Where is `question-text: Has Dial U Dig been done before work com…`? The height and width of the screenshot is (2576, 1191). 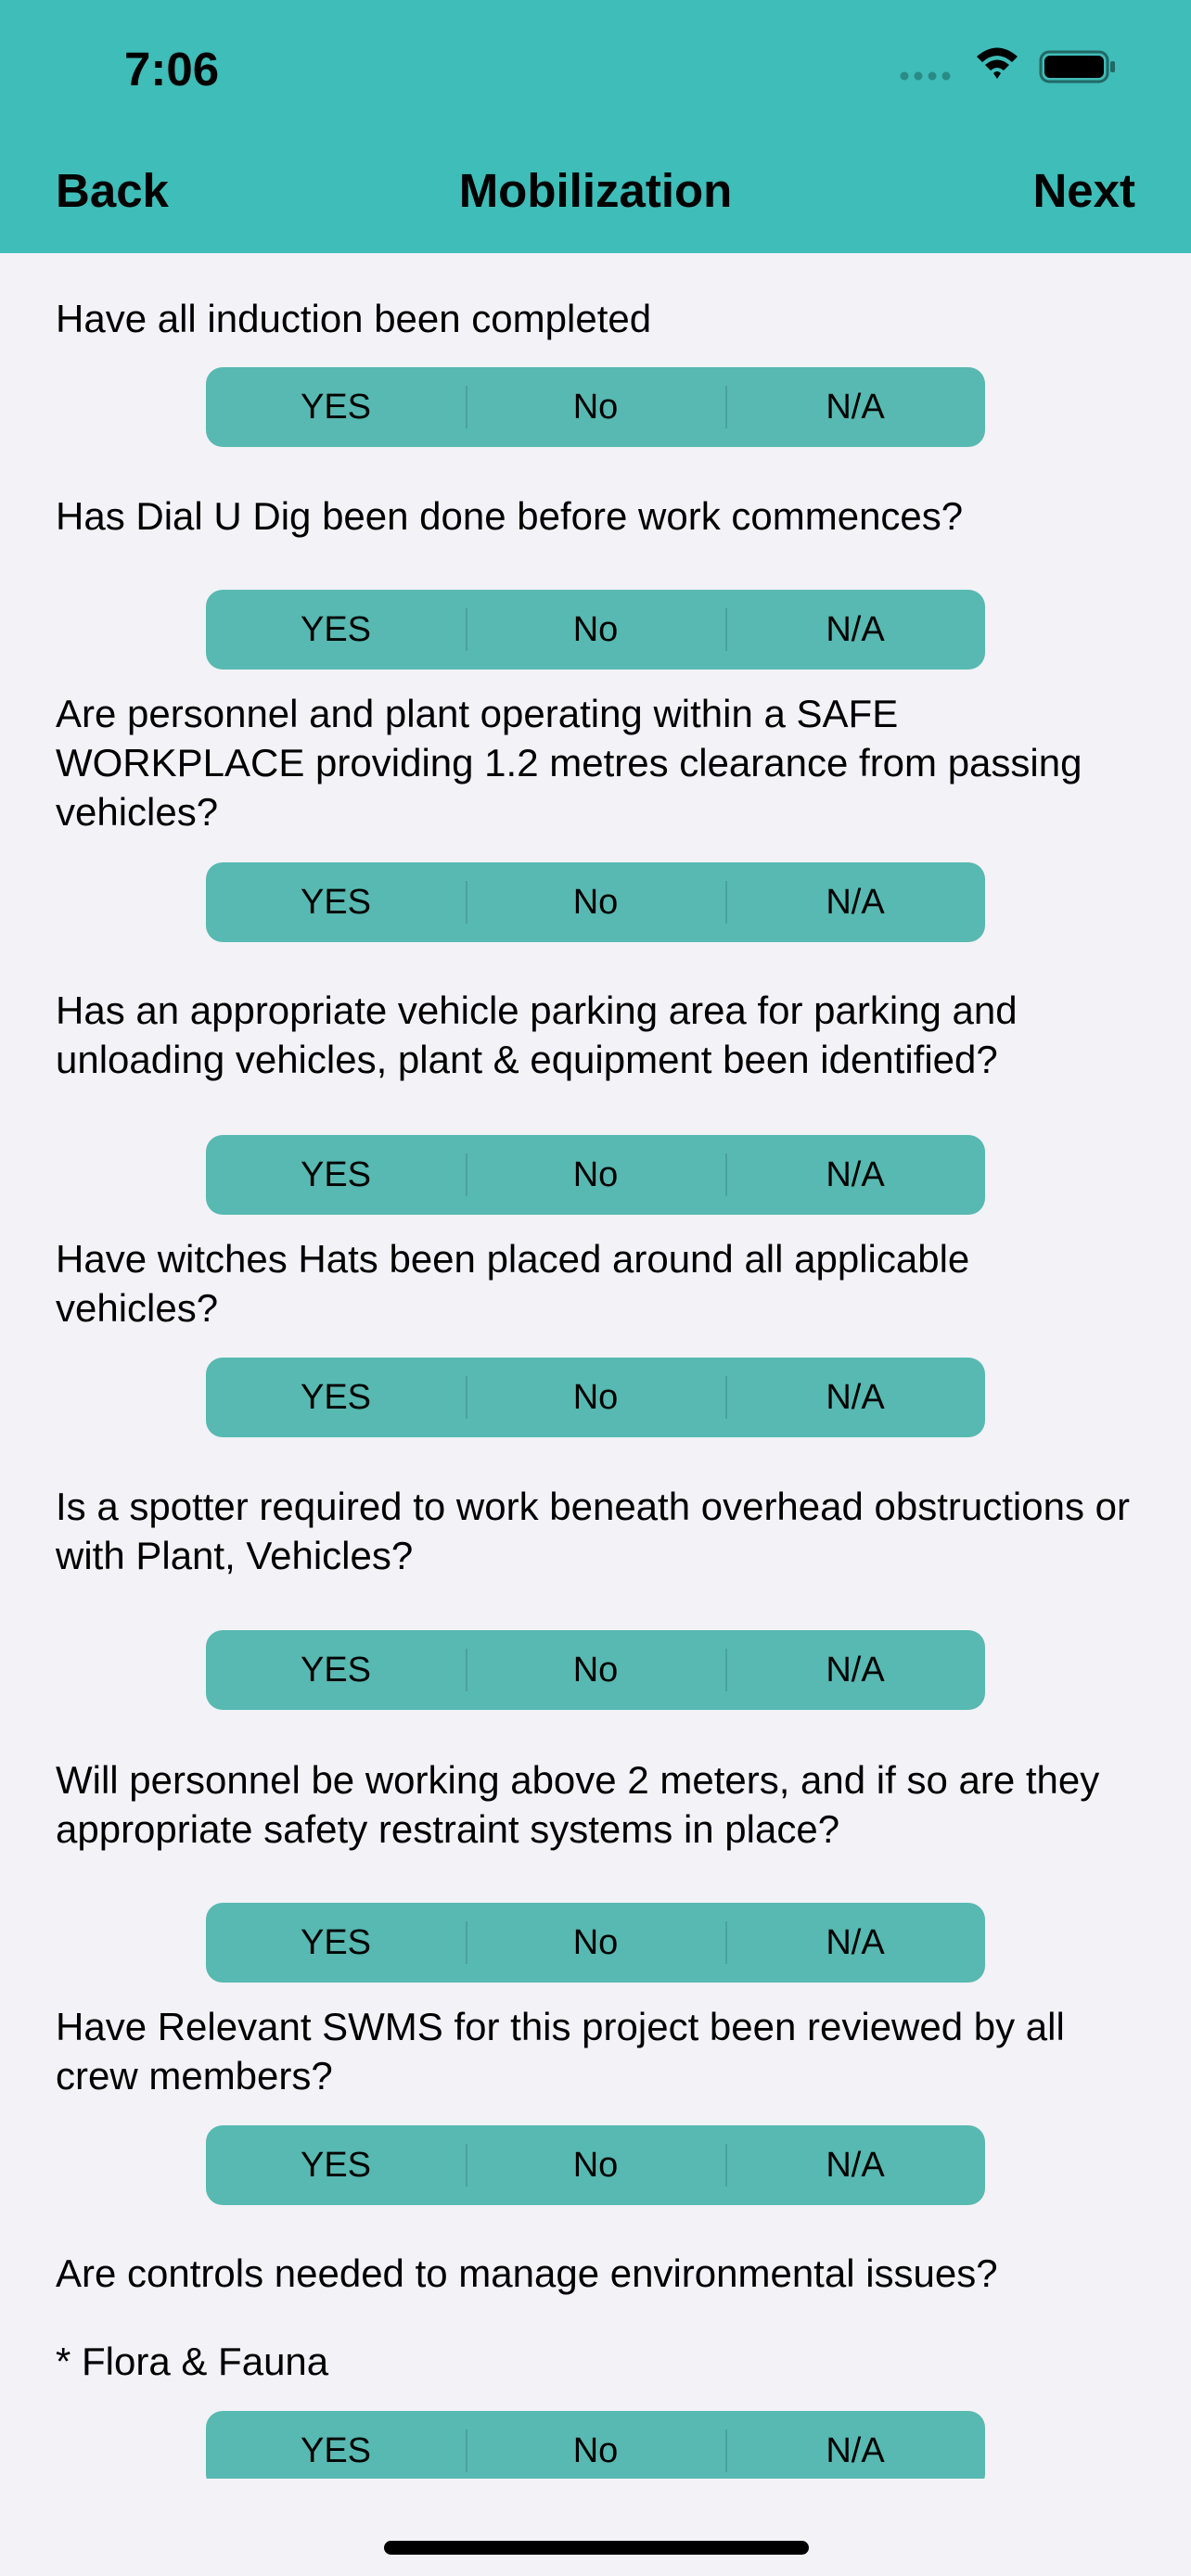
question-text: Has Dial U Dig been done before work com… is located at coordinates (510, 516).